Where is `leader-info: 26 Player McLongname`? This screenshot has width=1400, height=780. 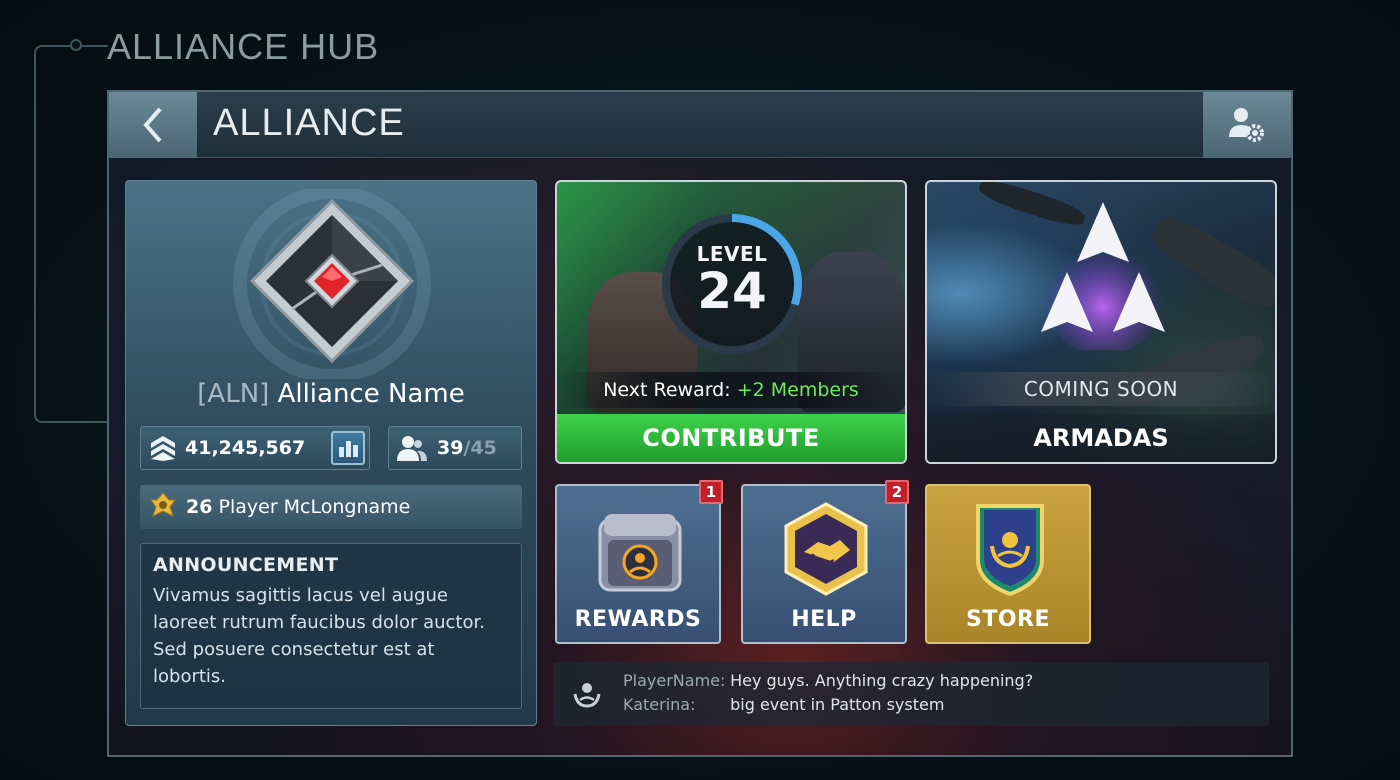 leader-info: 26 Player McLongname is located at coordinates (298, 507).